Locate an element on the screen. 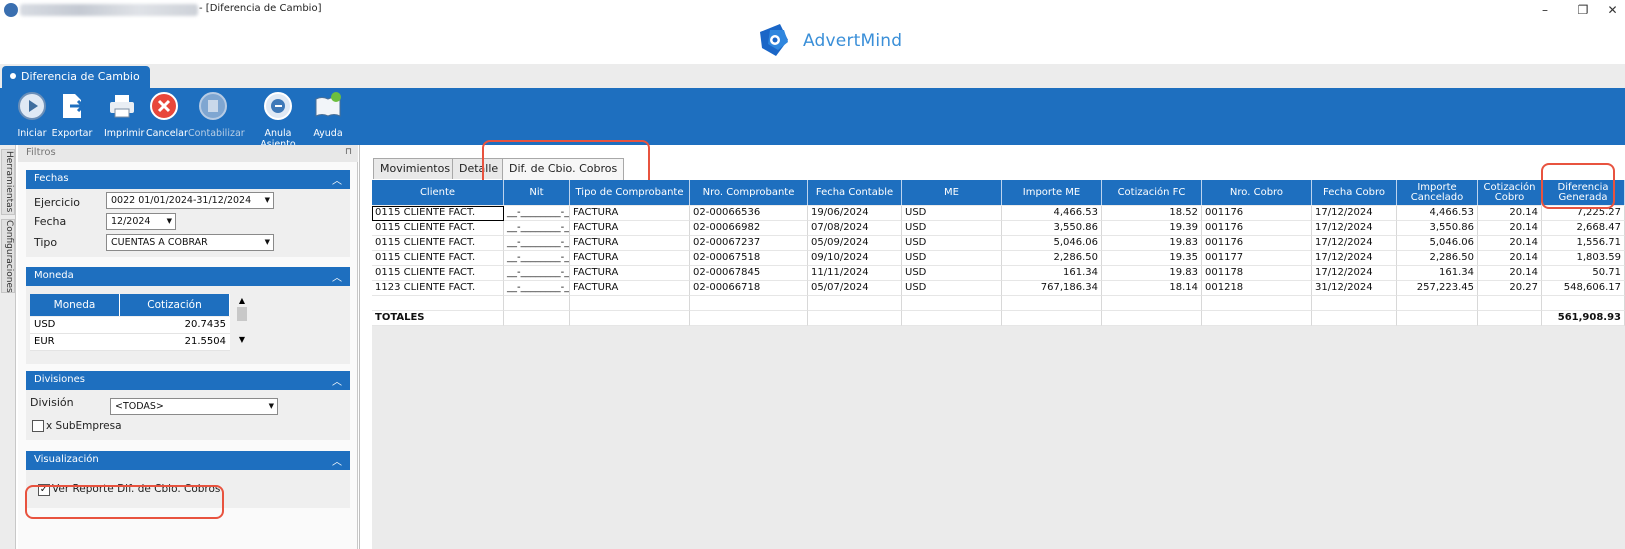 The width and height of the screenshot is (1625, 549). side-tab-herramientas: Herramientas is located at coordinates (8, 182).